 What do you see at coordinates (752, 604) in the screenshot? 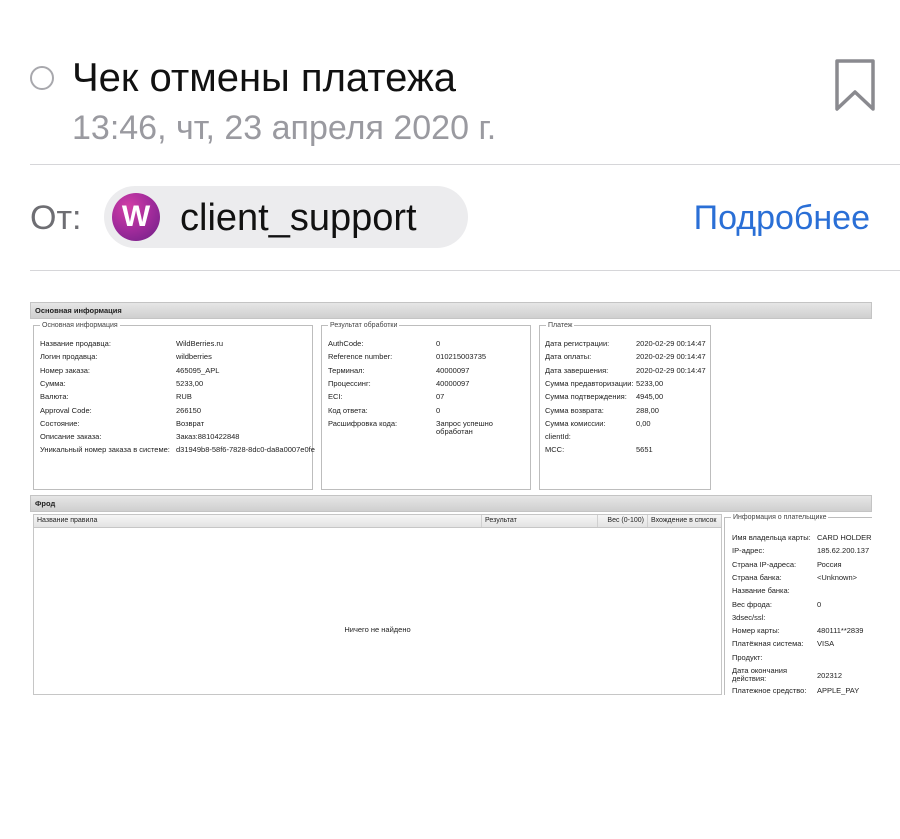
I see `field-label: Вес фрода:` at bounding box center [752, 604].